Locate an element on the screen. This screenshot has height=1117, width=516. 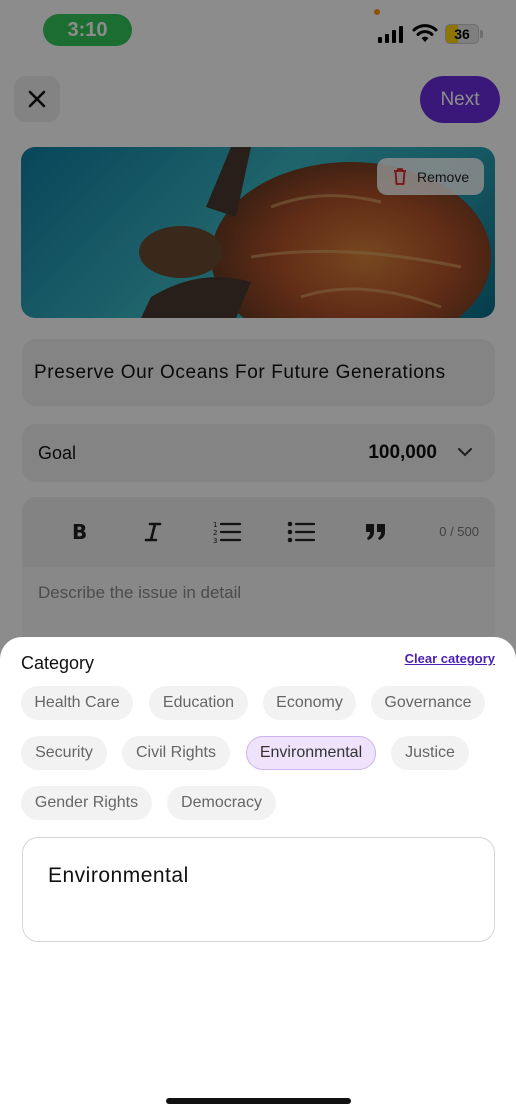
chip-education: Education is located at coordinates (198, 703).